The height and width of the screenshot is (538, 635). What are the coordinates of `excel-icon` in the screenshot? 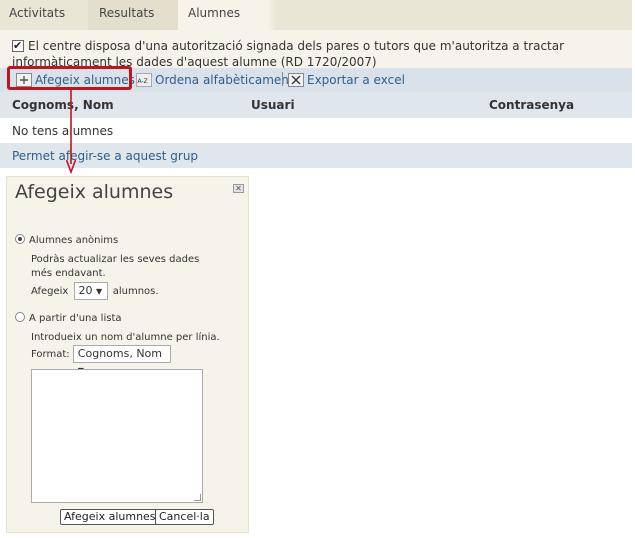 It's located at (296, 80).